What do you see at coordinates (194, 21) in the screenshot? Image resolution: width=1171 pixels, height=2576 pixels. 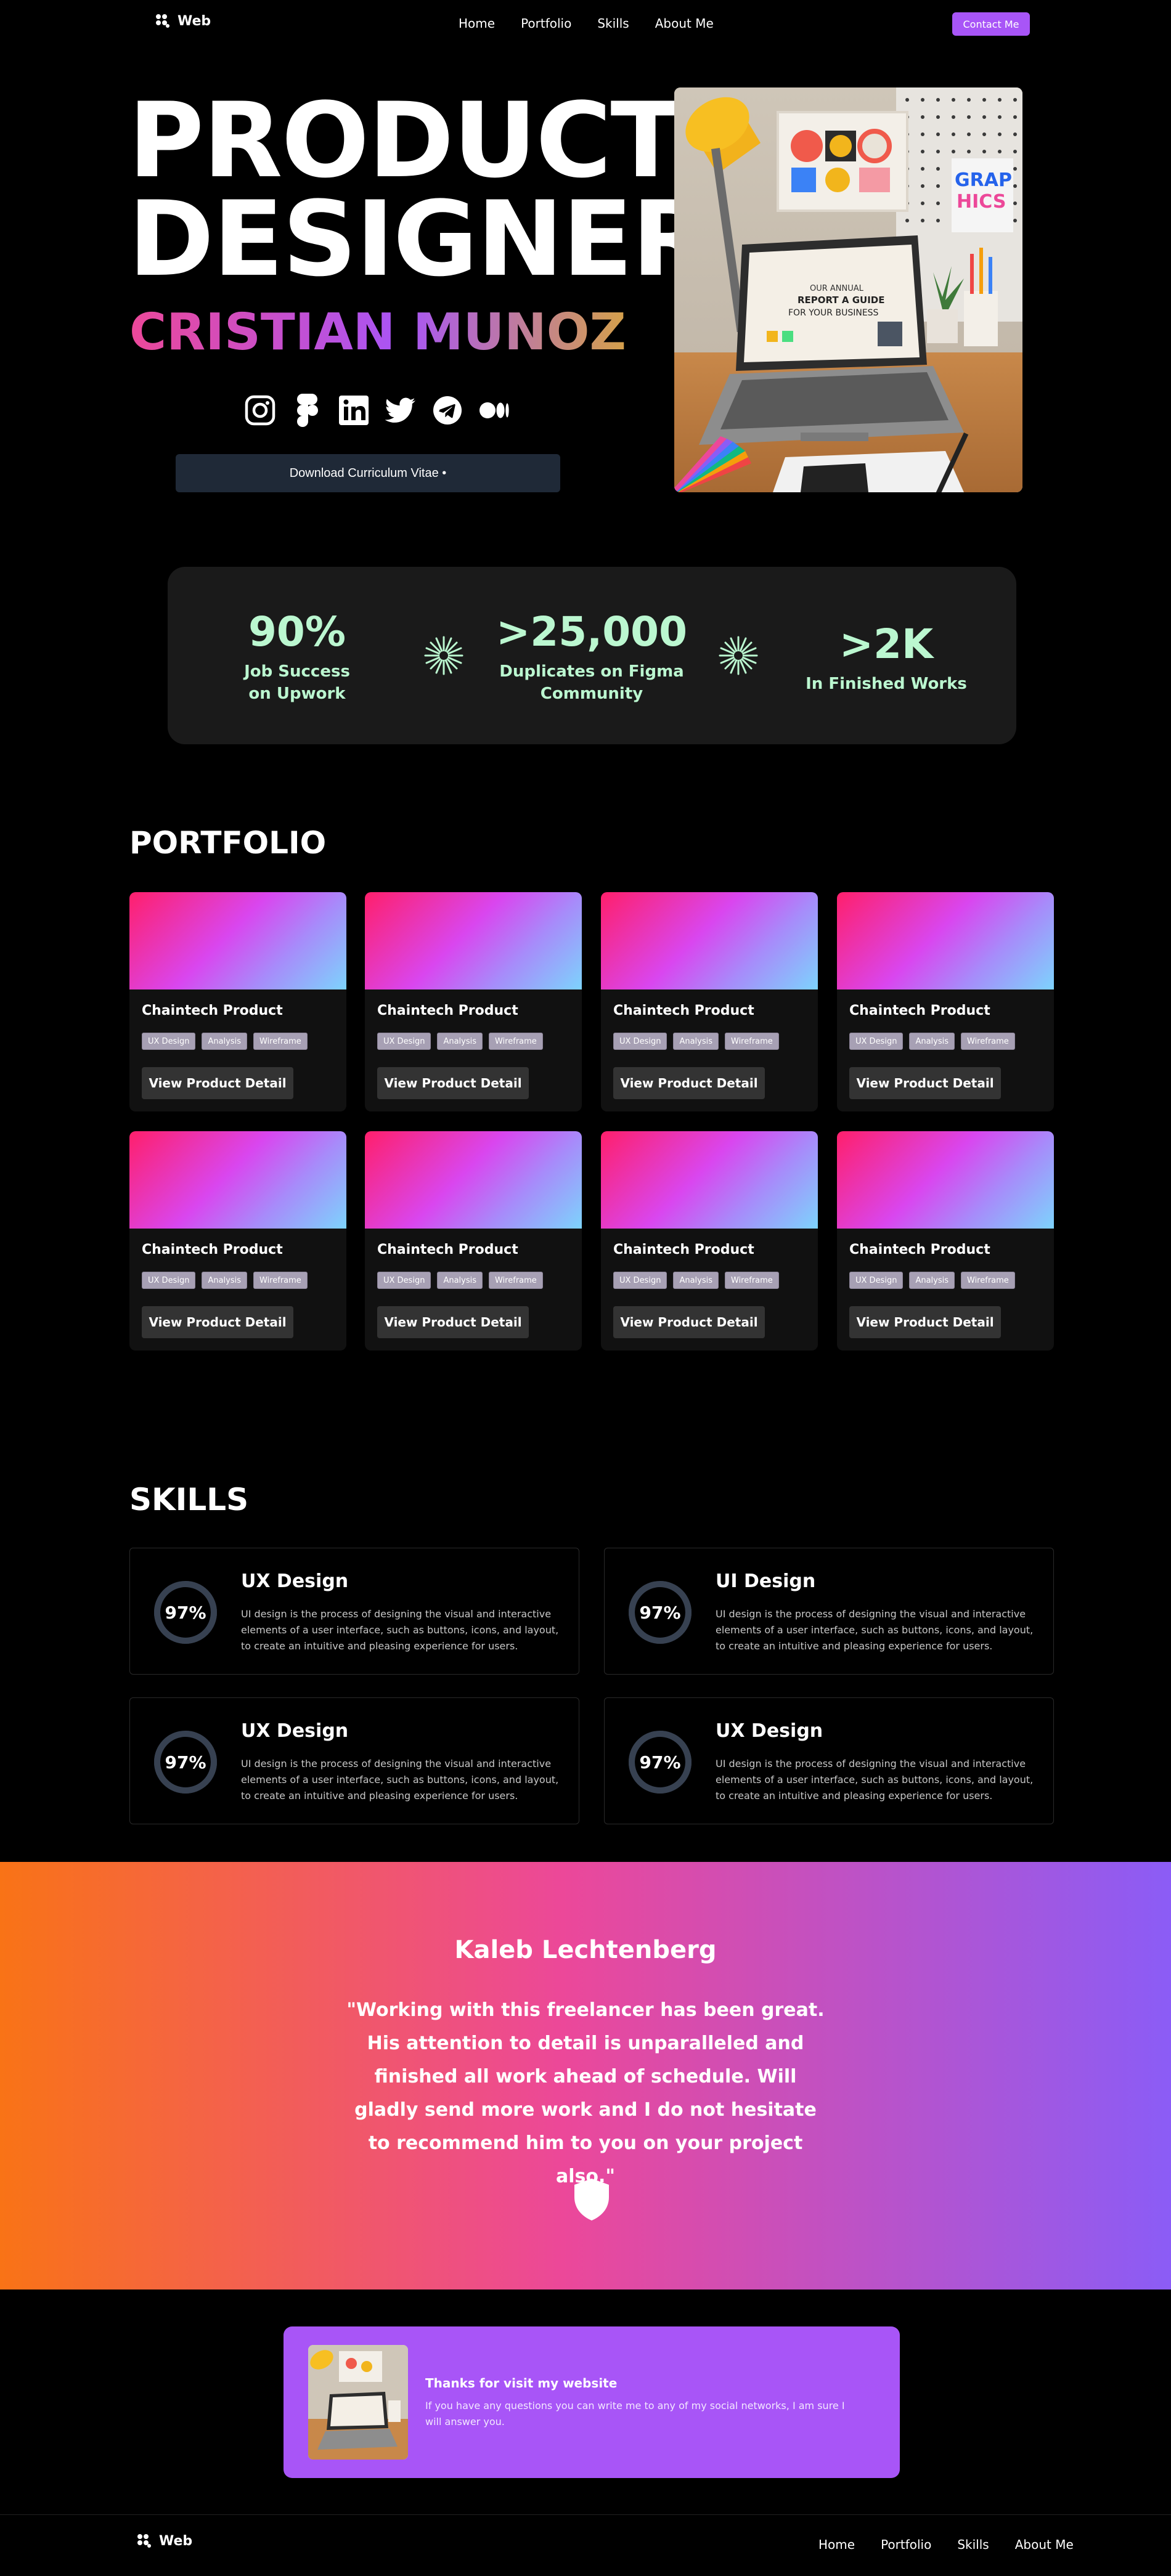 I see `logo-text: Web` at bounding box center [194, 21].